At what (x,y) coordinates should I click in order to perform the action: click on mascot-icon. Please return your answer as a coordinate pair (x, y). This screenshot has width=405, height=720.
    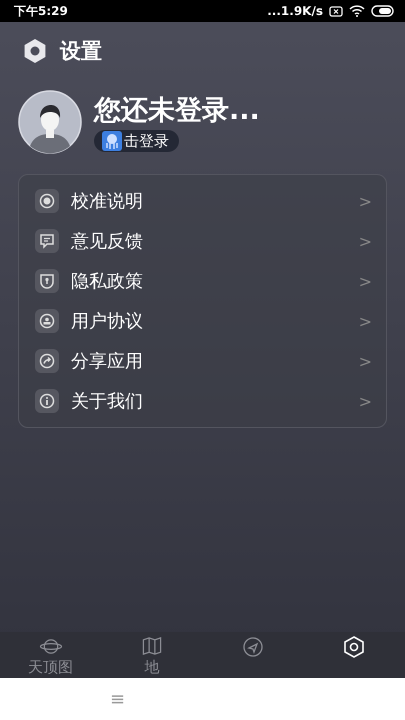
    Looking at the image, I should click on (112, 141).